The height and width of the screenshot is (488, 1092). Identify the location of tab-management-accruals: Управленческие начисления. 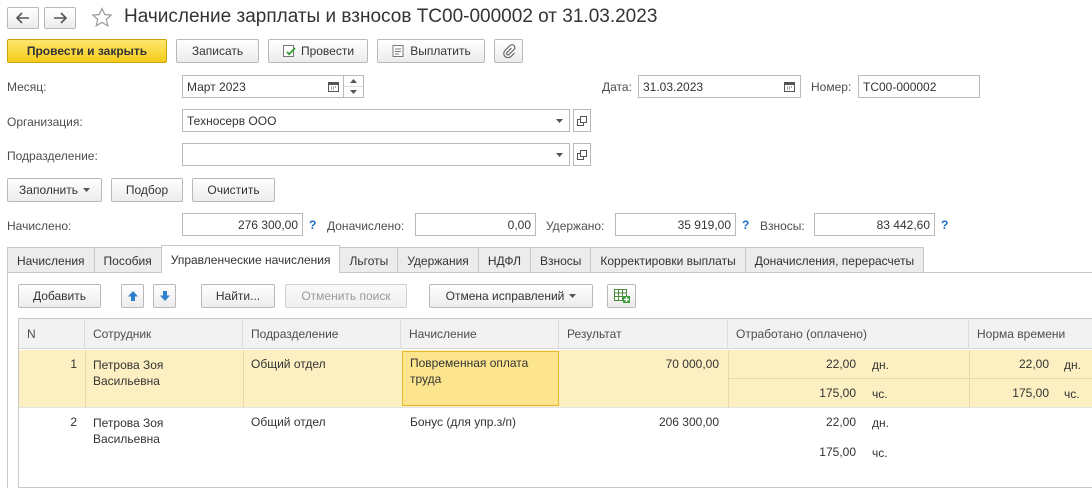
(250, 259).